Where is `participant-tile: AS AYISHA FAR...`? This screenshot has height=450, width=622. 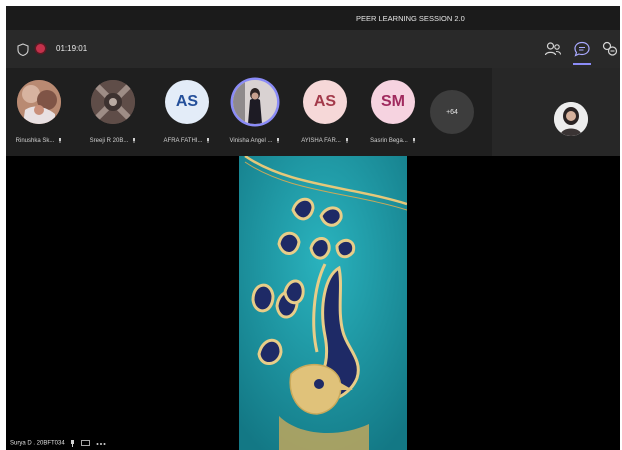 participant-tile: AS AYISHA FAR... is located at coordinates (325, 112).